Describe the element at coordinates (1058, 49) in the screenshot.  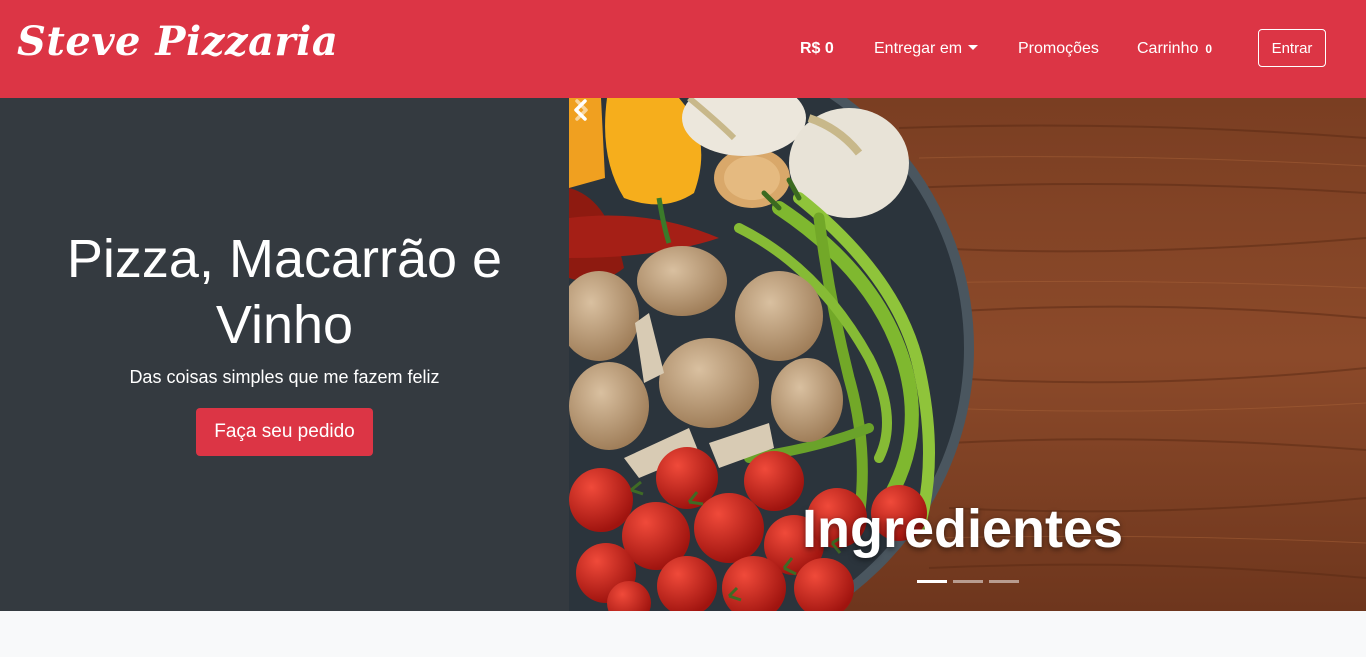
I see `promotions-link: Promoções` at that location.